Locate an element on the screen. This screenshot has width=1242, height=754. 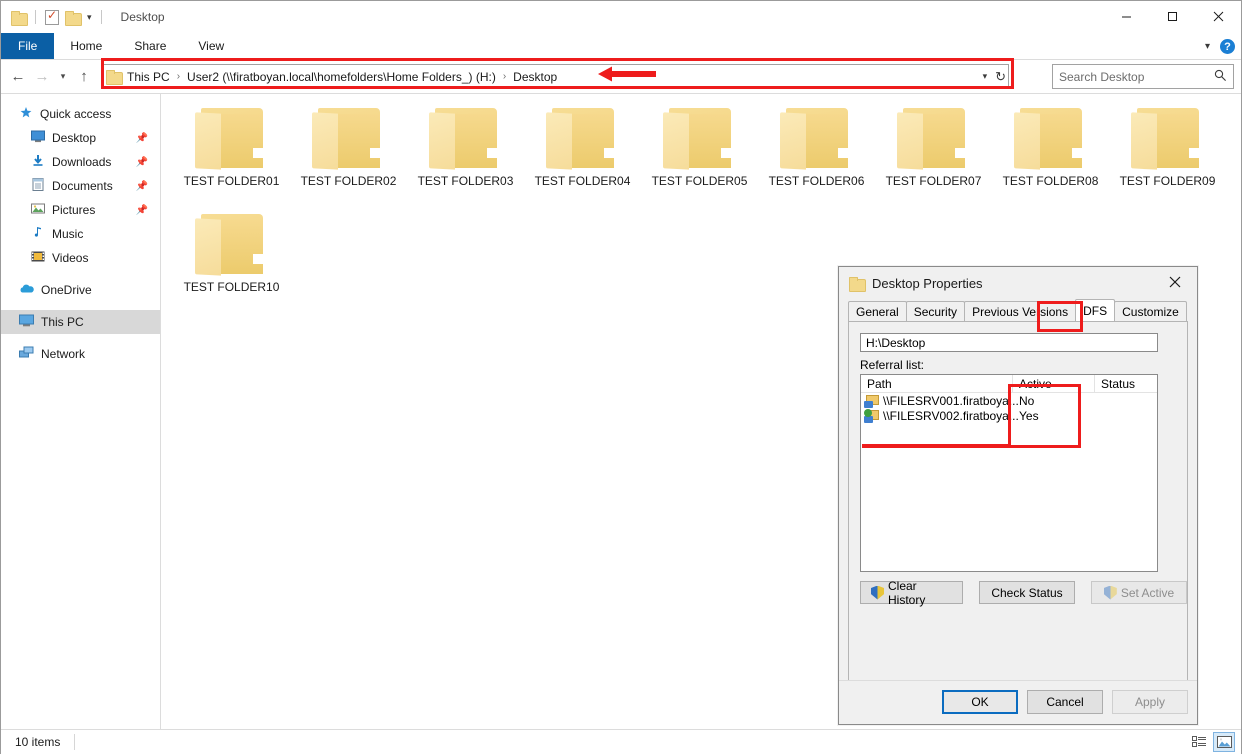
sidebar-label-videos: Videos is located at coordinates (70, 258).